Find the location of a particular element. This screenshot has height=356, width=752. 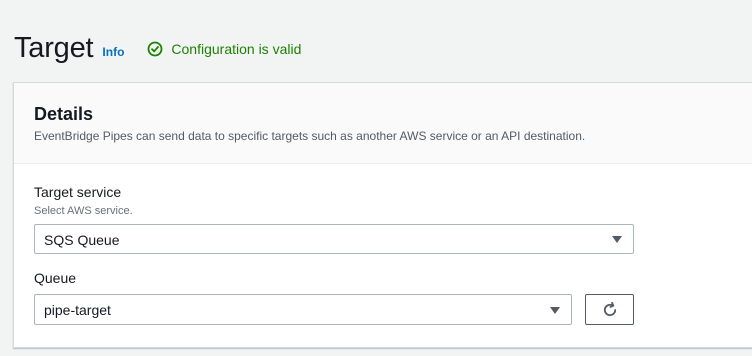

page-header: Target Info Configuration is valid is located at coordinates (157, 48).